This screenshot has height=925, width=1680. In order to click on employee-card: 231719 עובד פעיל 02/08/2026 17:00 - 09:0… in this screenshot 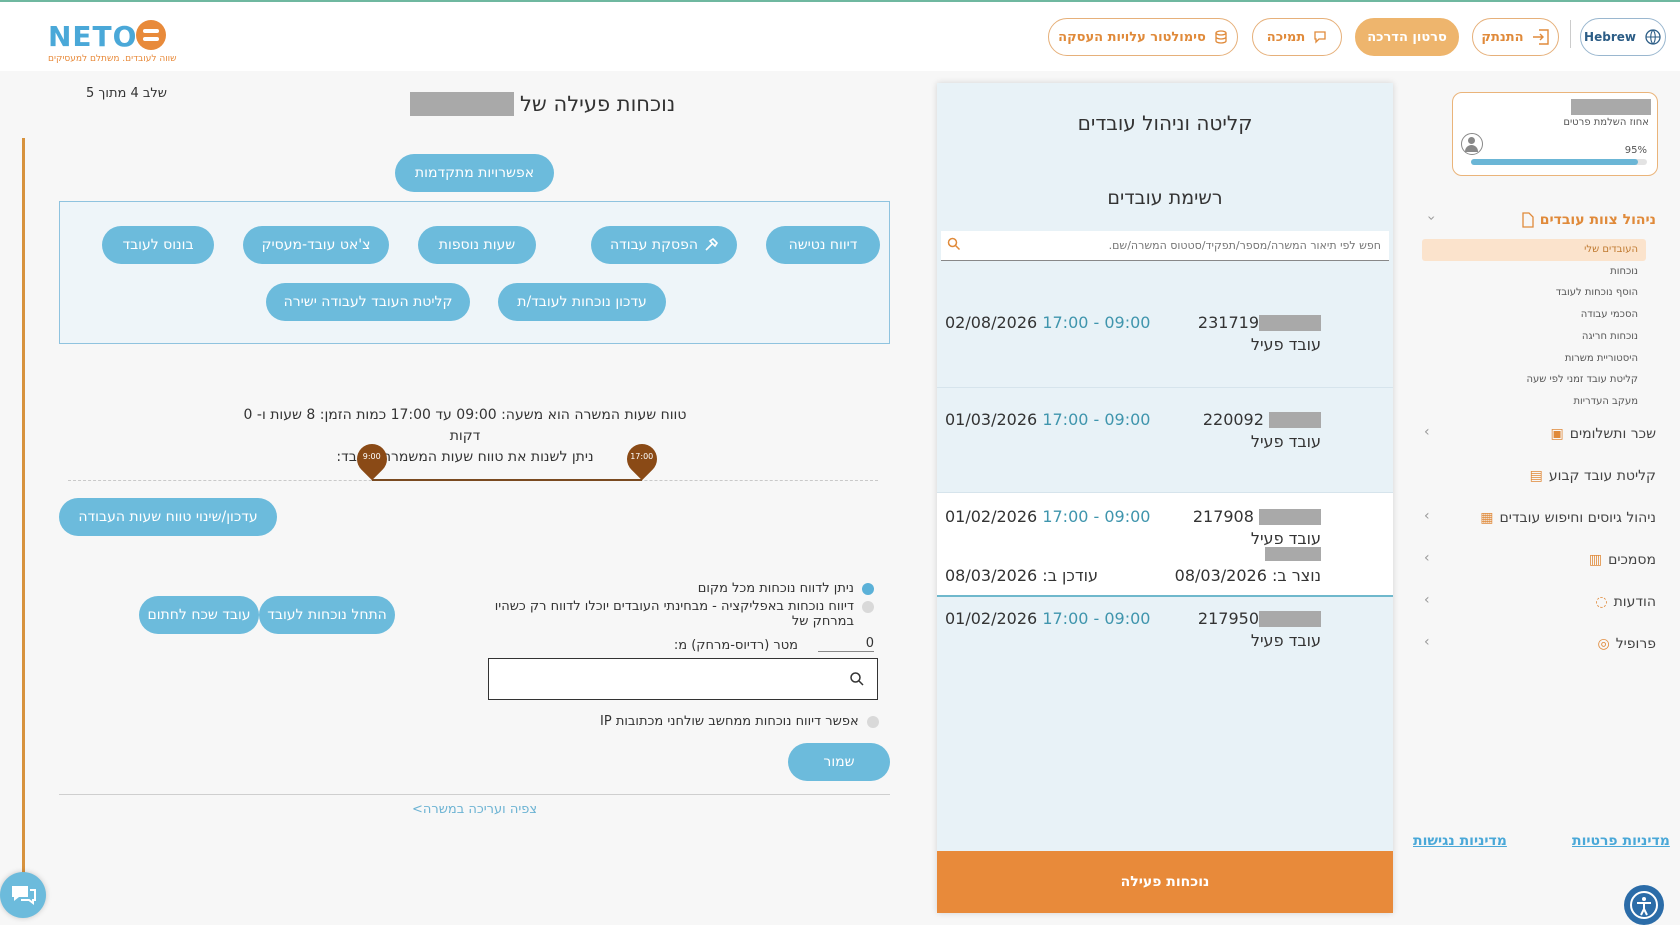, I will do `click(1165, 325)`.